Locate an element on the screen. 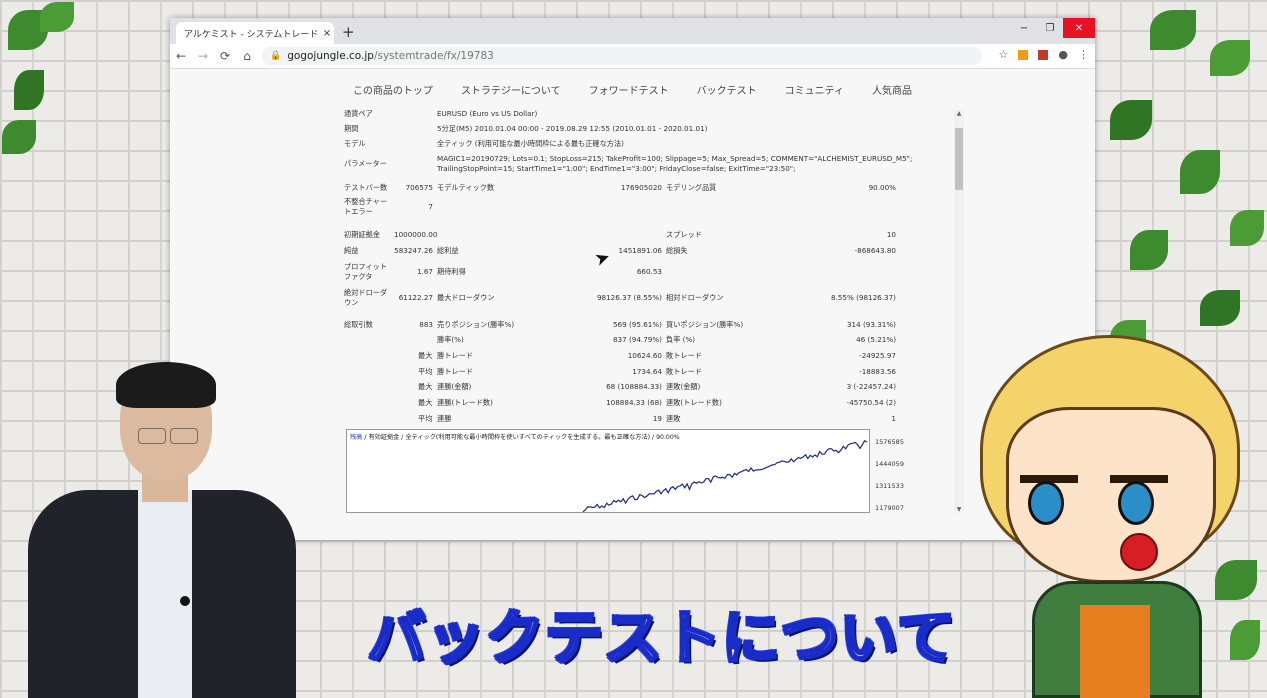  label: 連勝(金額) is located at coordinates (454, 386).